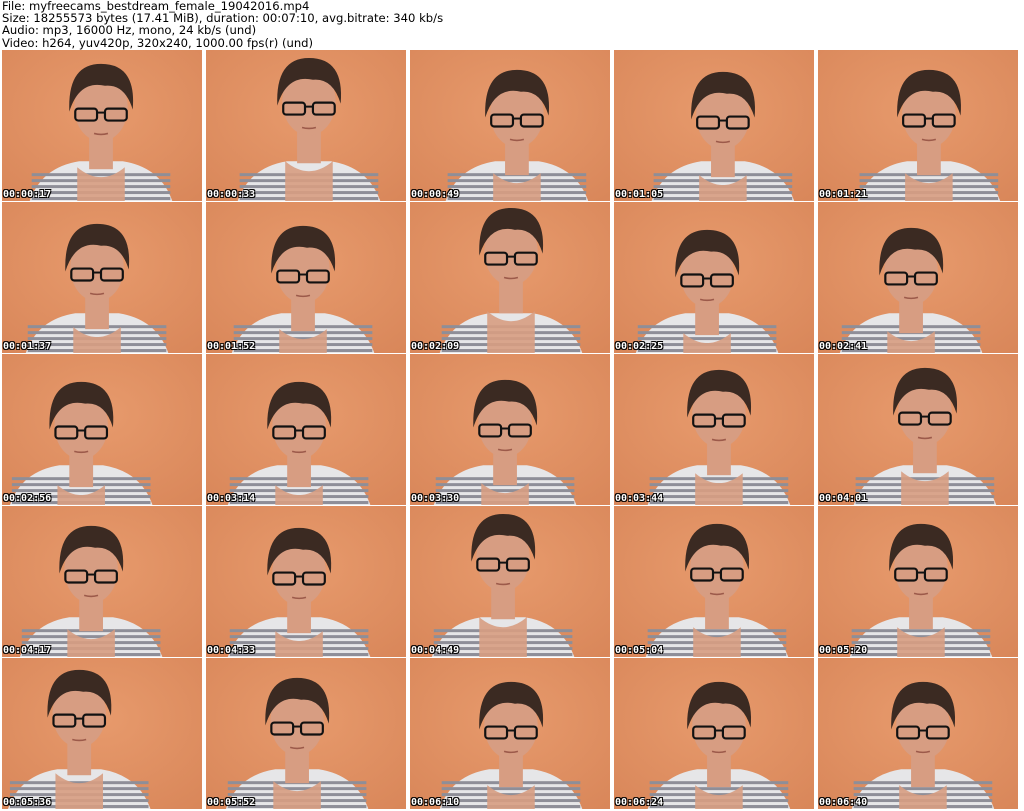 Image resolution: width=1024 pixels, height=811 pixels. I want to click on timestamp-label: 00:05:20, so click(843, 650).